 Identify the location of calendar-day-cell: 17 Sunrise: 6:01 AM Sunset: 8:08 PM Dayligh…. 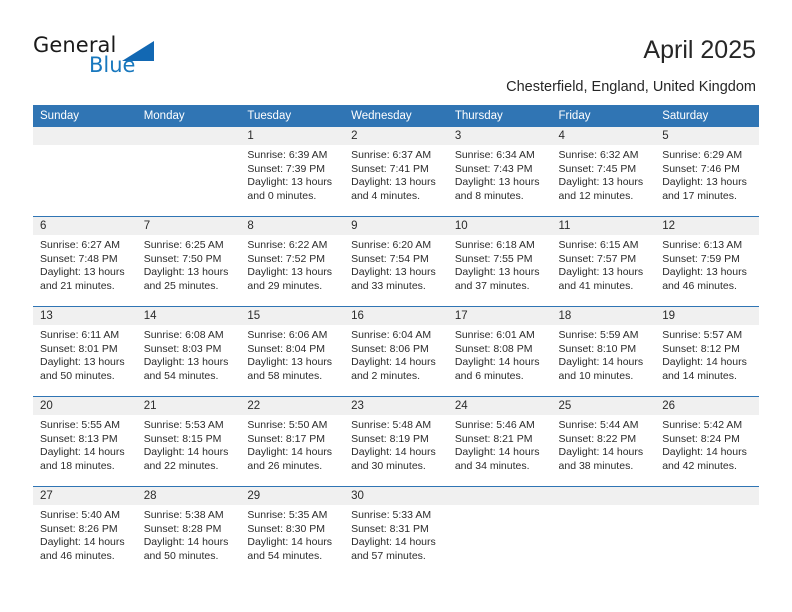
(499, 351).